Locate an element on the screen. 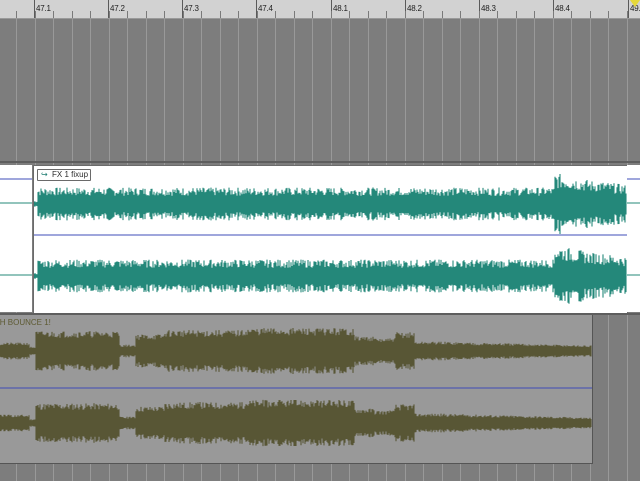  right-stub-waveform is located at coordinates (633, 227).